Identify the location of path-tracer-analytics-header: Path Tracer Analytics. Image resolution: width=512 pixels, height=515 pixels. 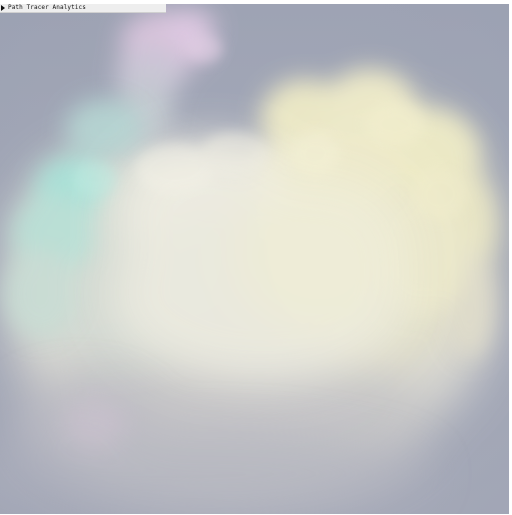
(83, 8).